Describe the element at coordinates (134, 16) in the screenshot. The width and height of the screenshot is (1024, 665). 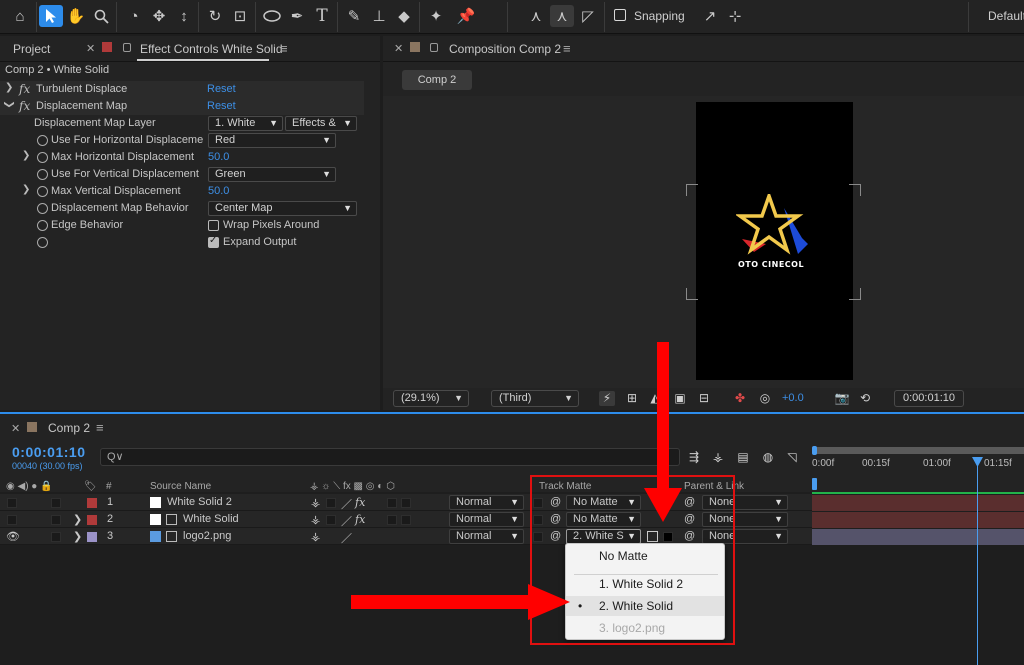
I see `orbit-camera-icon: ◔` at that location.